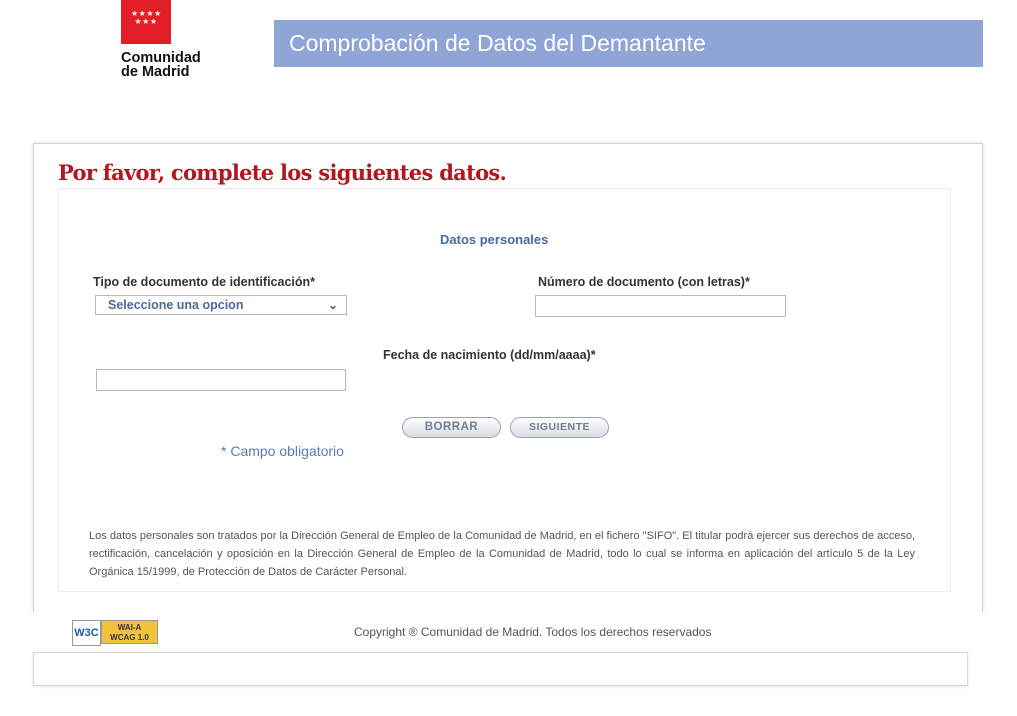 The image size is (1017, 716). Describe the element at coordinates (494, 239) in the screenshot. I see `section-title-personal-data: Datos personales` at that location.